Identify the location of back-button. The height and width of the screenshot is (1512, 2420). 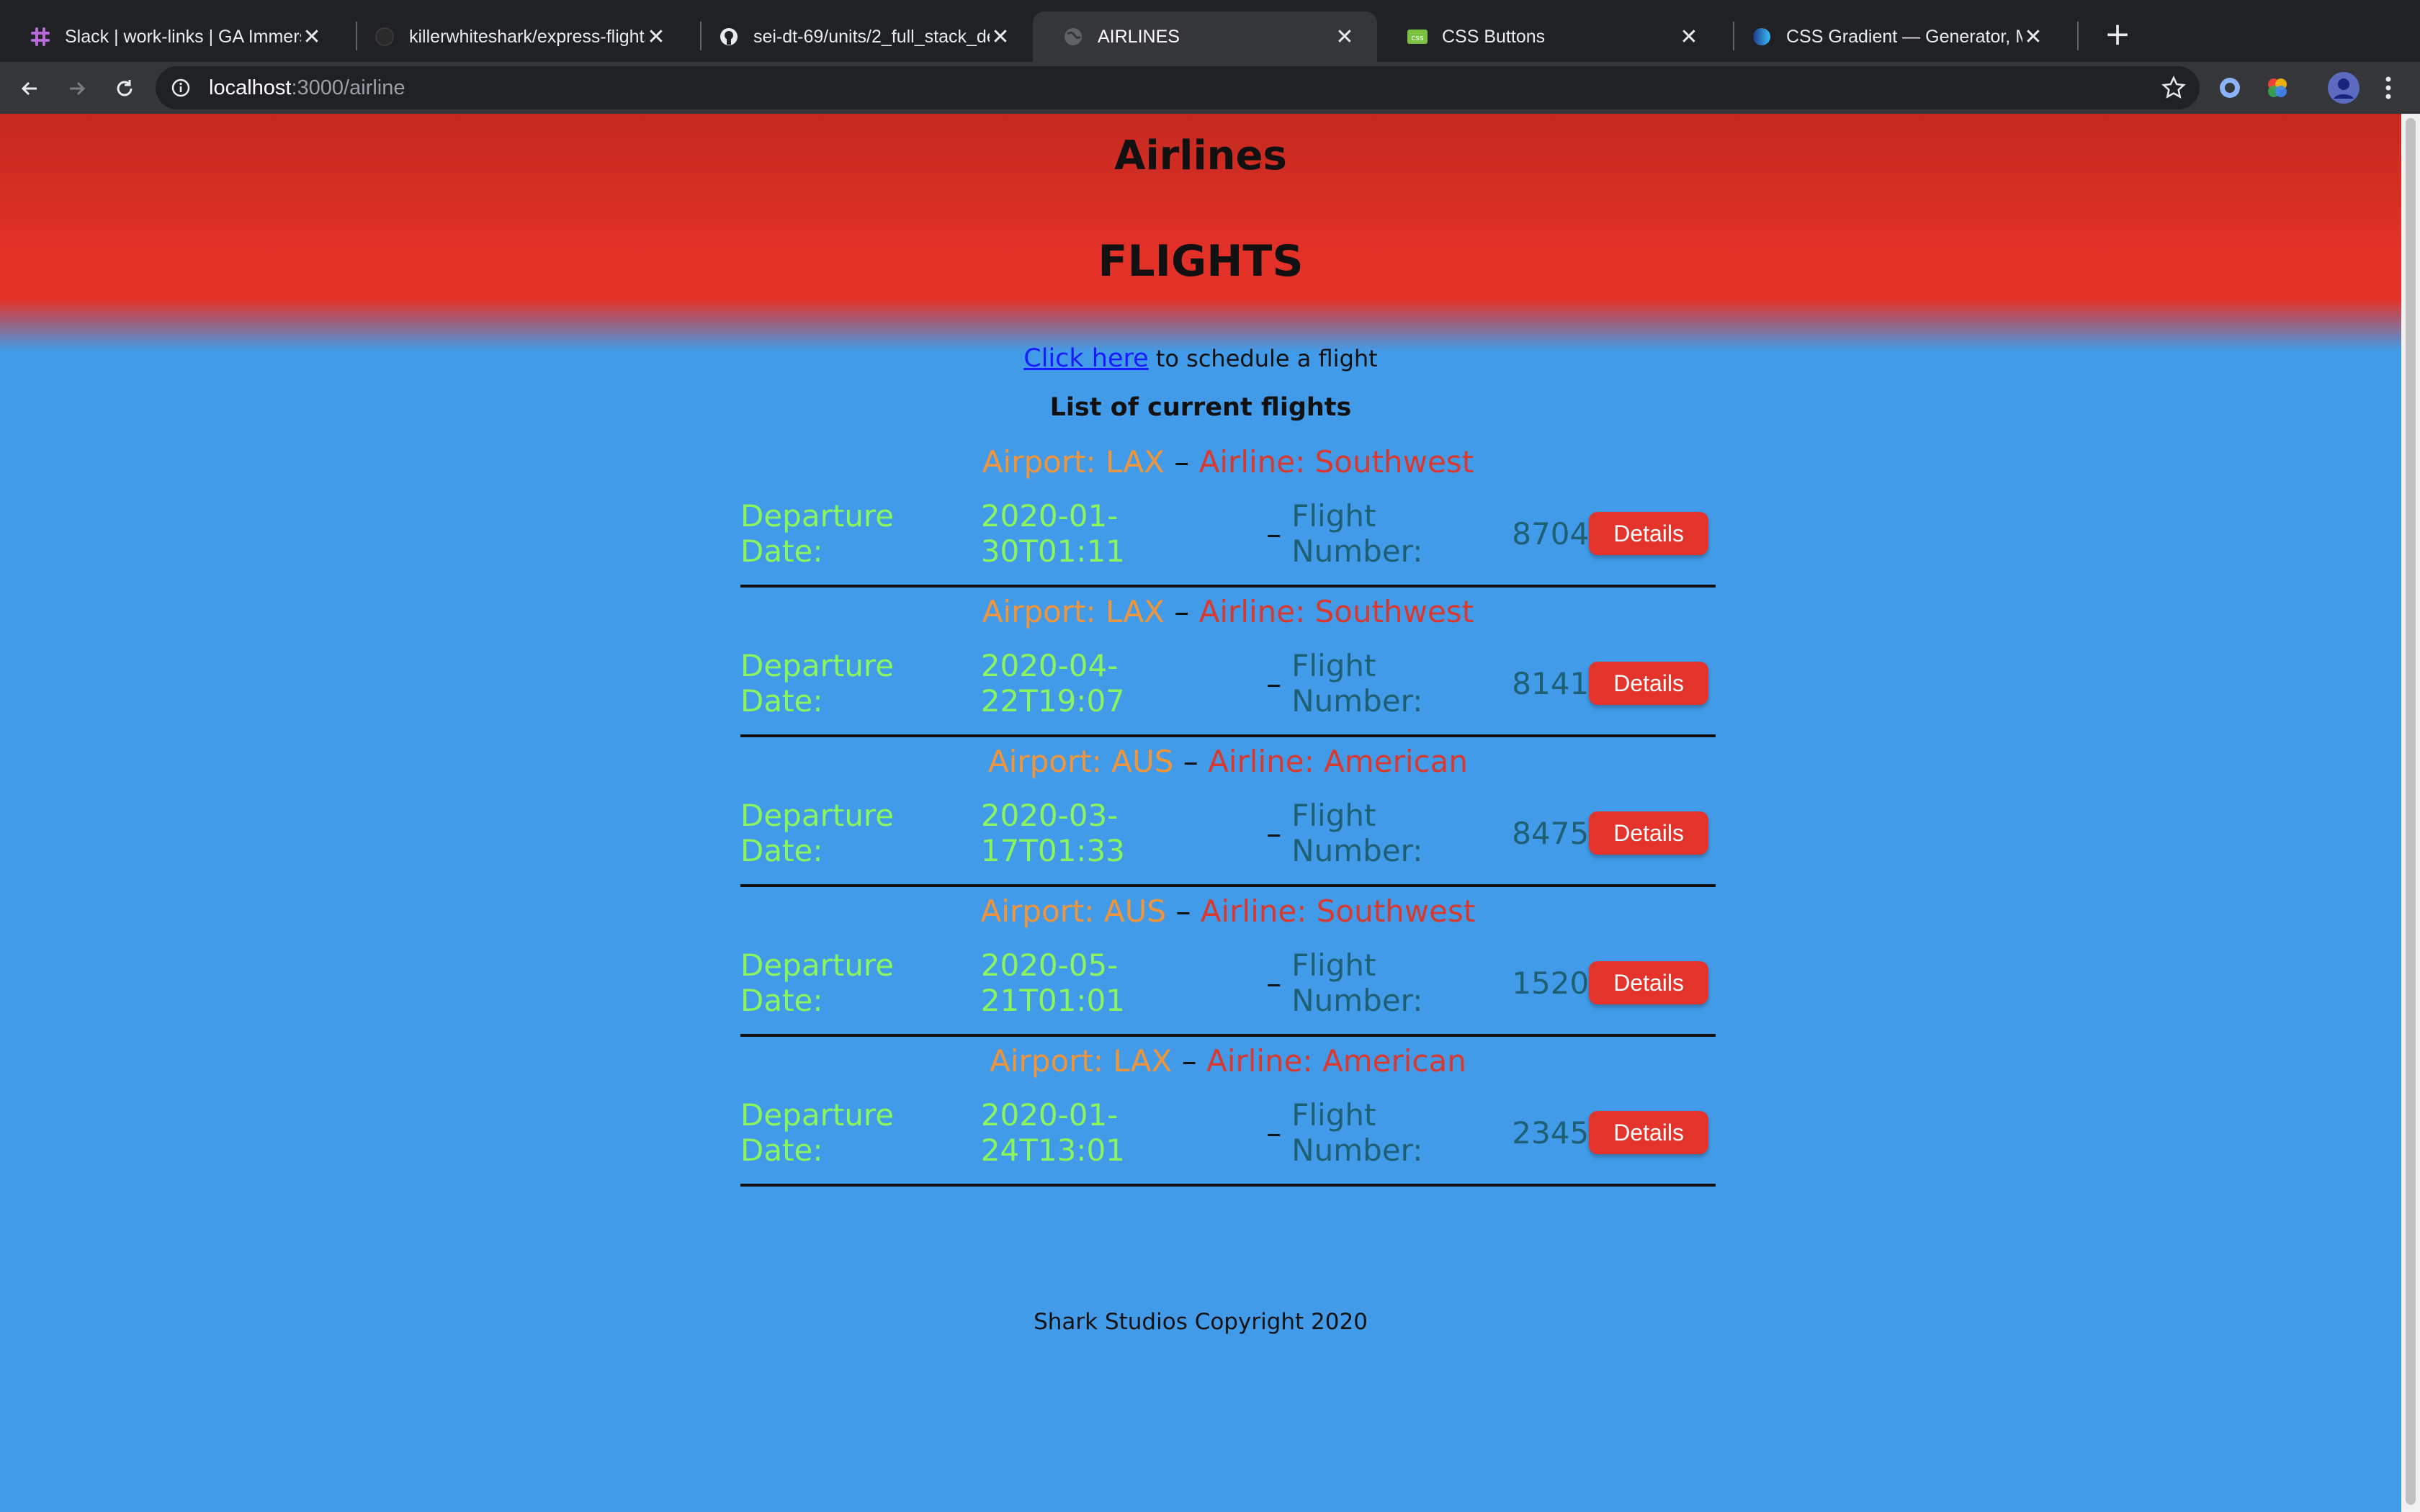
(29, 88).